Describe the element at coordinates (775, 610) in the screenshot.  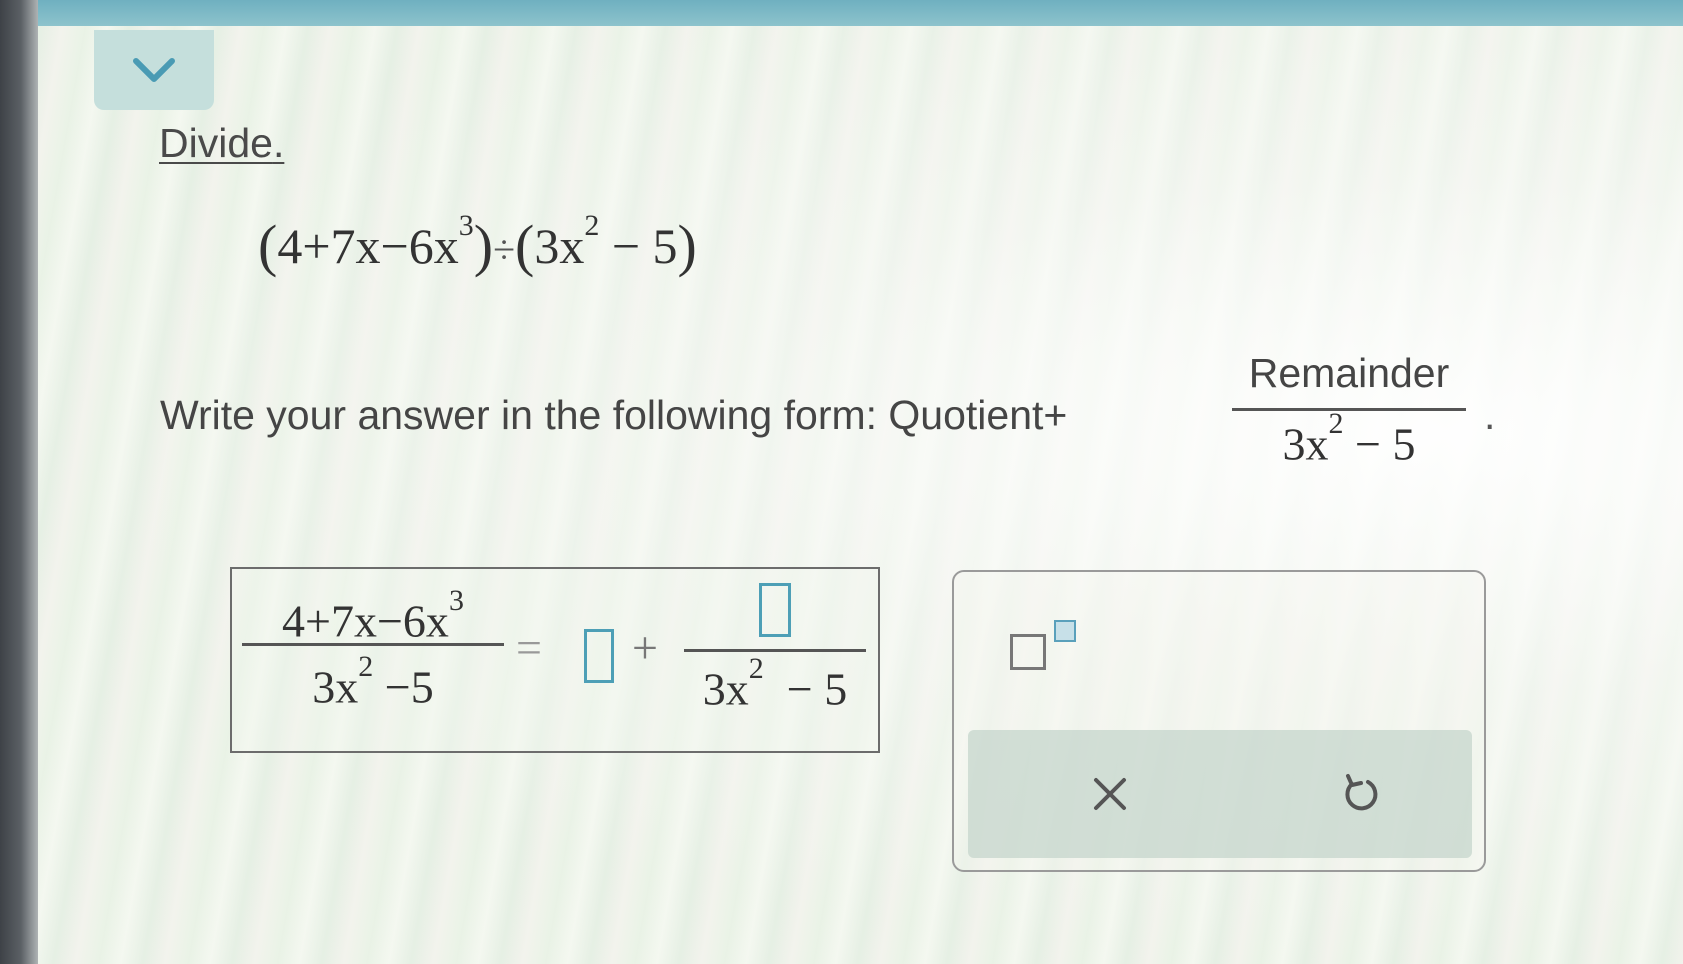
I see `remainder-input` at that location.